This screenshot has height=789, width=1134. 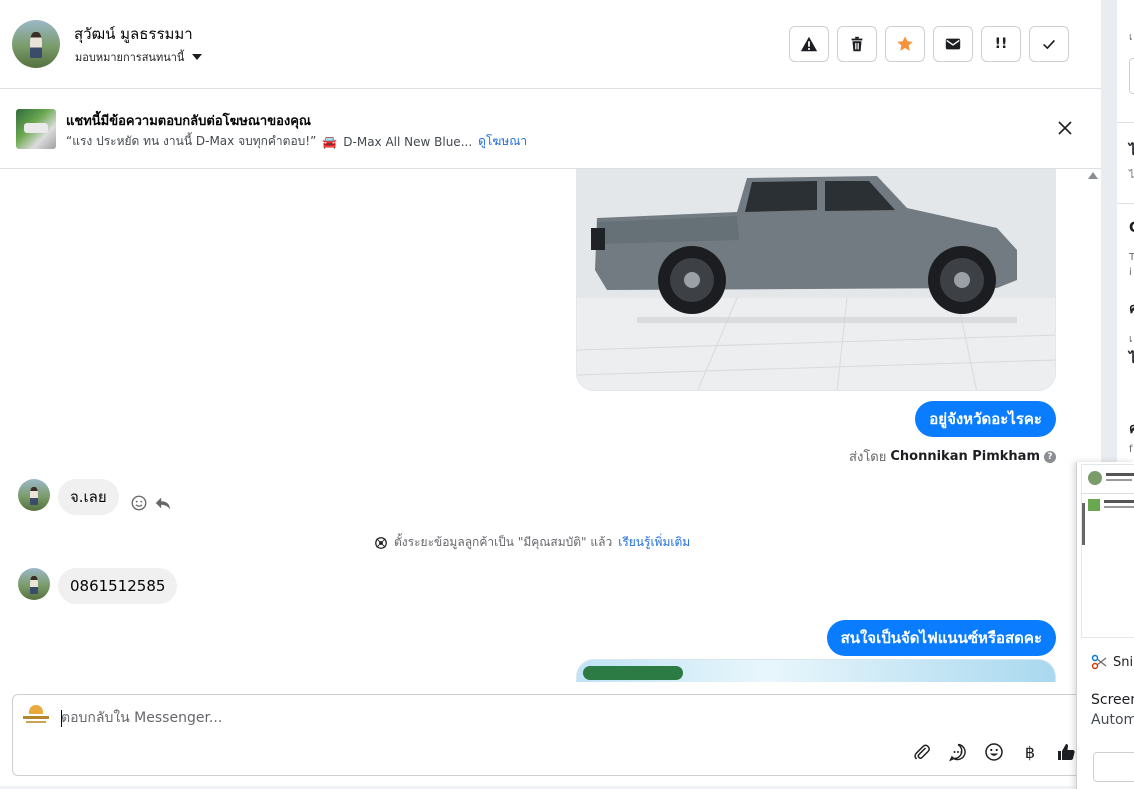 I want to click on attach-button, so click(x=922, y=752).